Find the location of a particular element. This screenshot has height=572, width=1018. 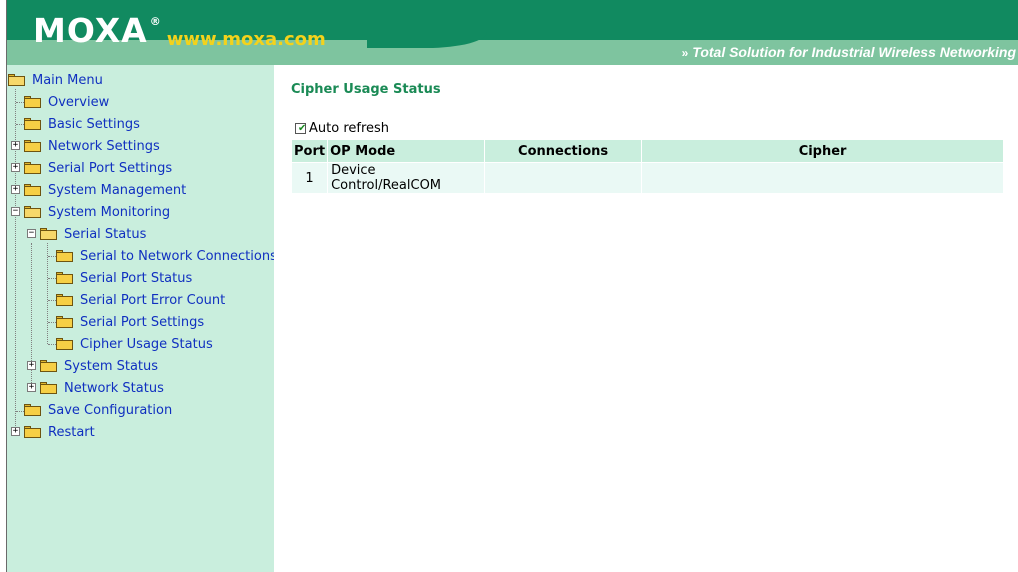

sidebar-item-system-status: System Status is located at coordinates (99, 366).